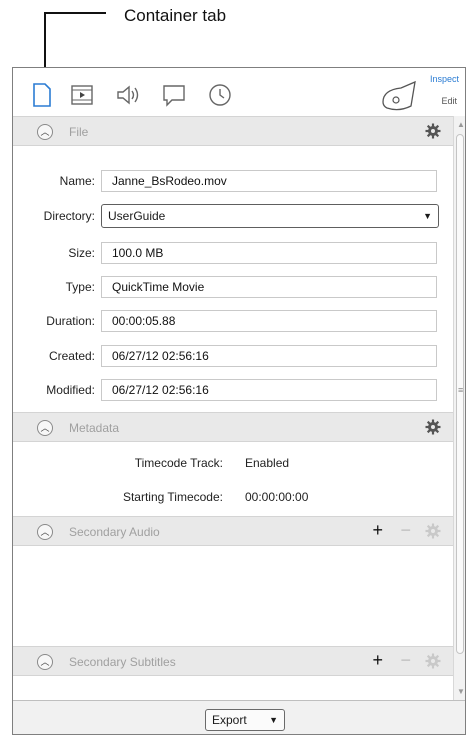 Image resolution: width=468 pixels, height=740 pixels. I want to click on film-icon, so click(82, 95).